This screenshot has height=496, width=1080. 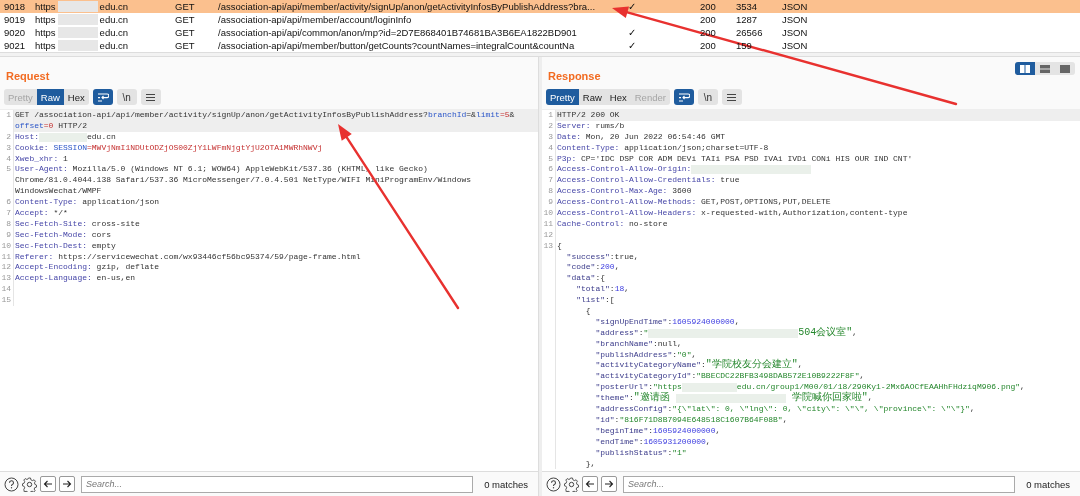 I want to click on line-number: 11, so click(x=548, y=224).